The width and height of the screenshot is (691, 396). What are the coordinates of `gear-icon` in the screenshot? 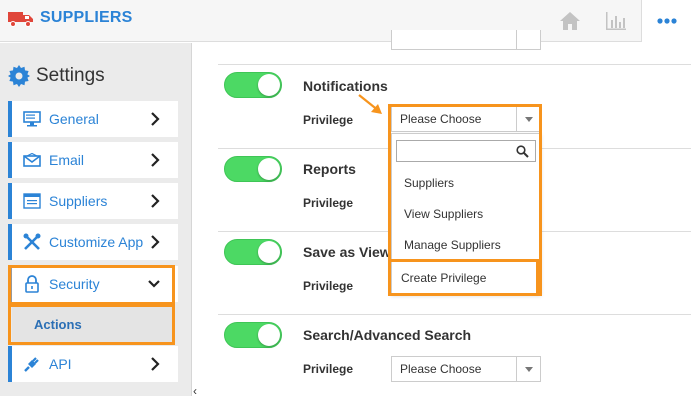 It's located at (19, 76).